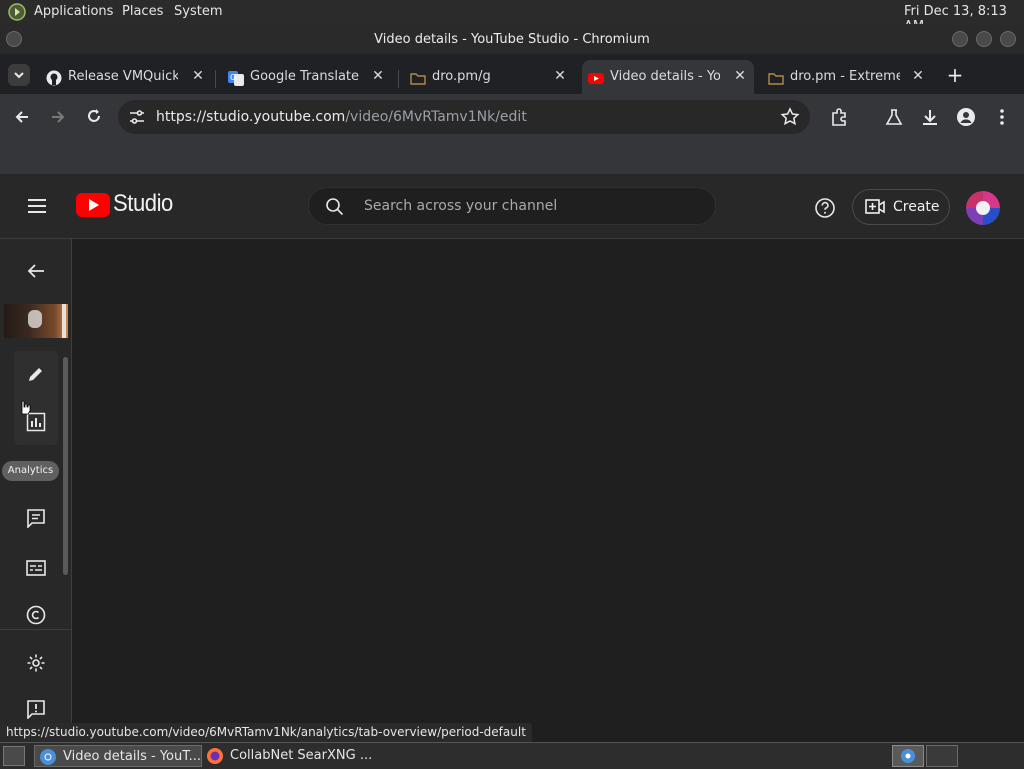  What do you see at coordinates (1008, 39) in the screenshot?
I see `close-window-button` at bounding box center [1008, 39].